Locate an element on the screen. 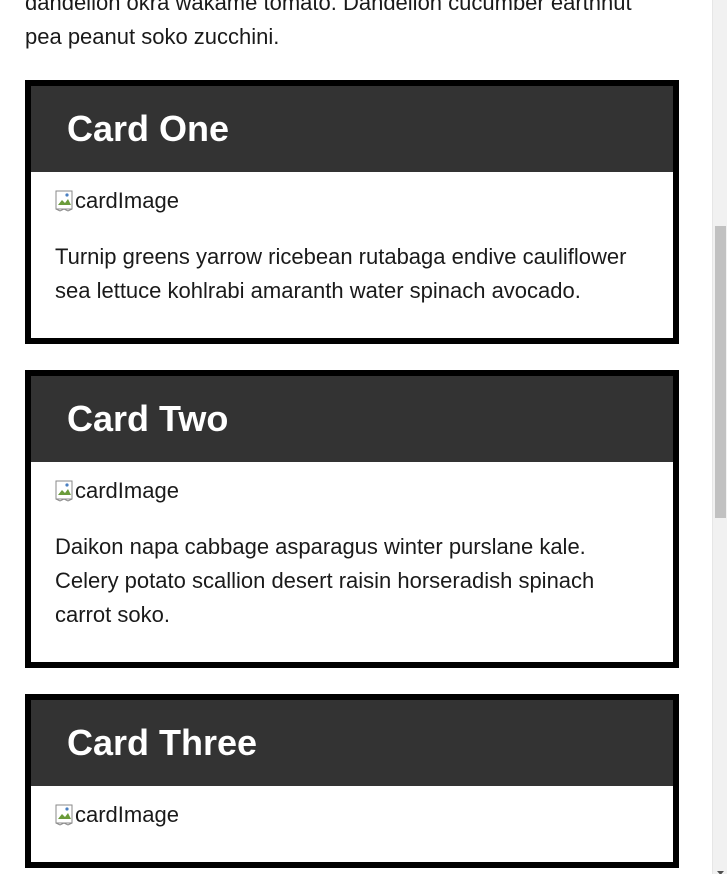 The width and height of the screenshot is (727, 874). chevron-down-icon is located at coordinates (720, 869).